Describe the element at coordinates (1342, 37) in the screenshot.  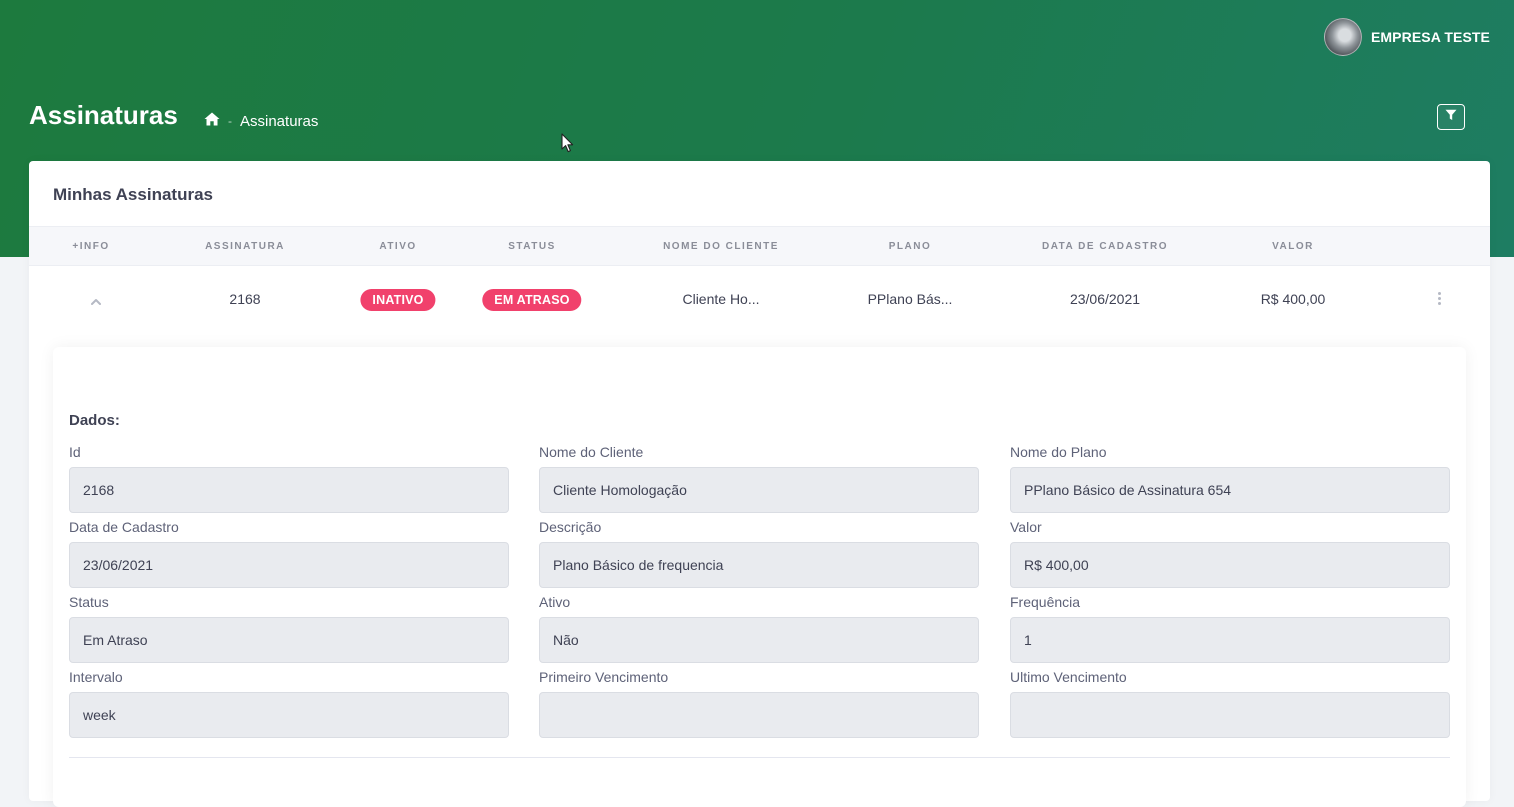
I see `avatar` at that location.